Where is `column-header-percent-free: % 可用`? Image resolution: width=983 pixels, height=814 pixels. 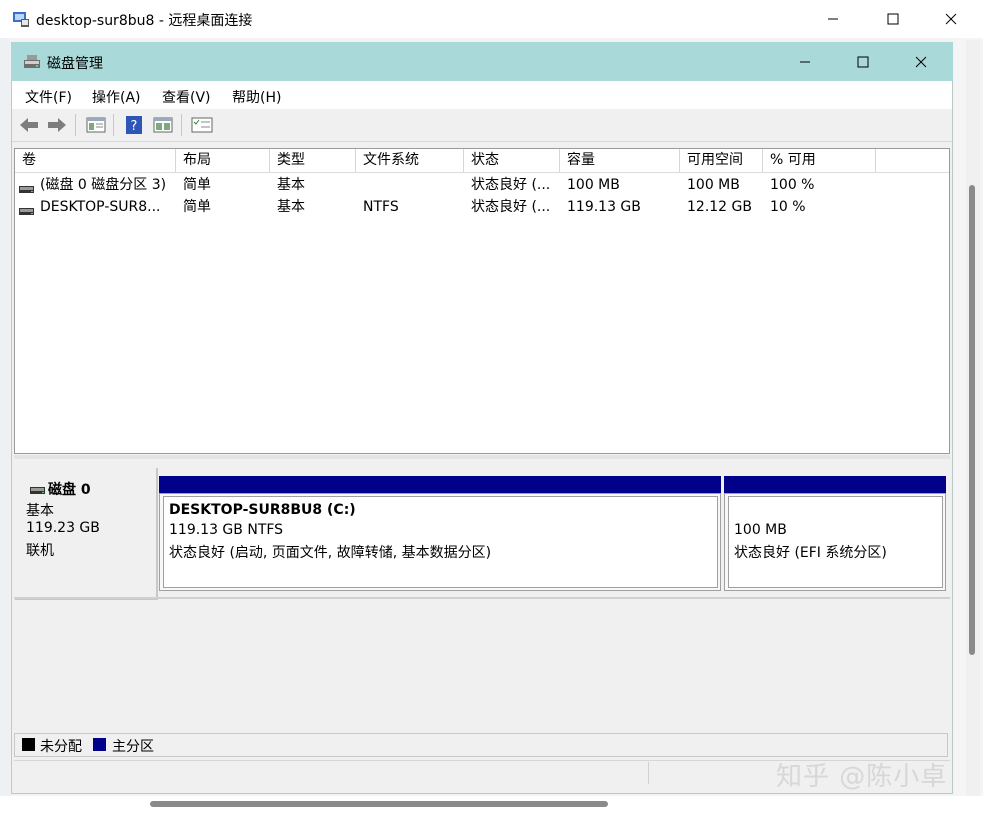
column-header-percent-free: % 可用 is located at coordinates (819, 160).